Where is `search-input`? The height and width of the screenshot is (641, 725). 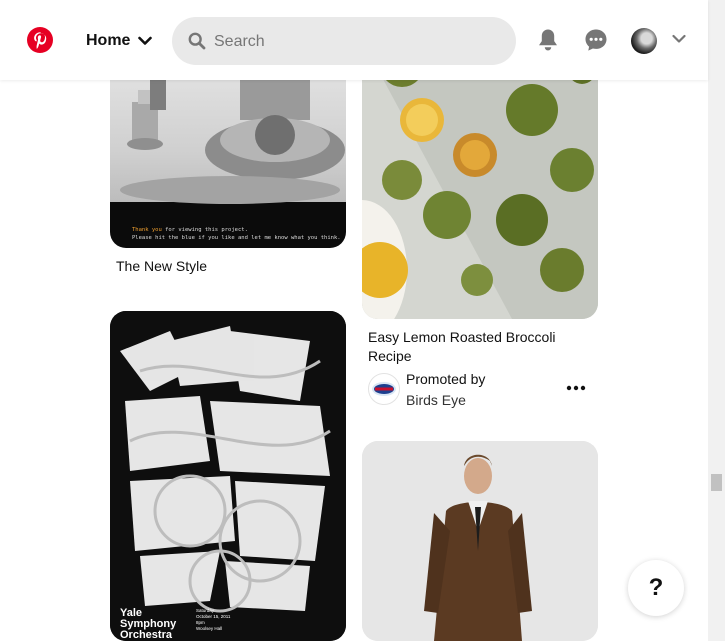 search-input is located at coordinates (359, 42).